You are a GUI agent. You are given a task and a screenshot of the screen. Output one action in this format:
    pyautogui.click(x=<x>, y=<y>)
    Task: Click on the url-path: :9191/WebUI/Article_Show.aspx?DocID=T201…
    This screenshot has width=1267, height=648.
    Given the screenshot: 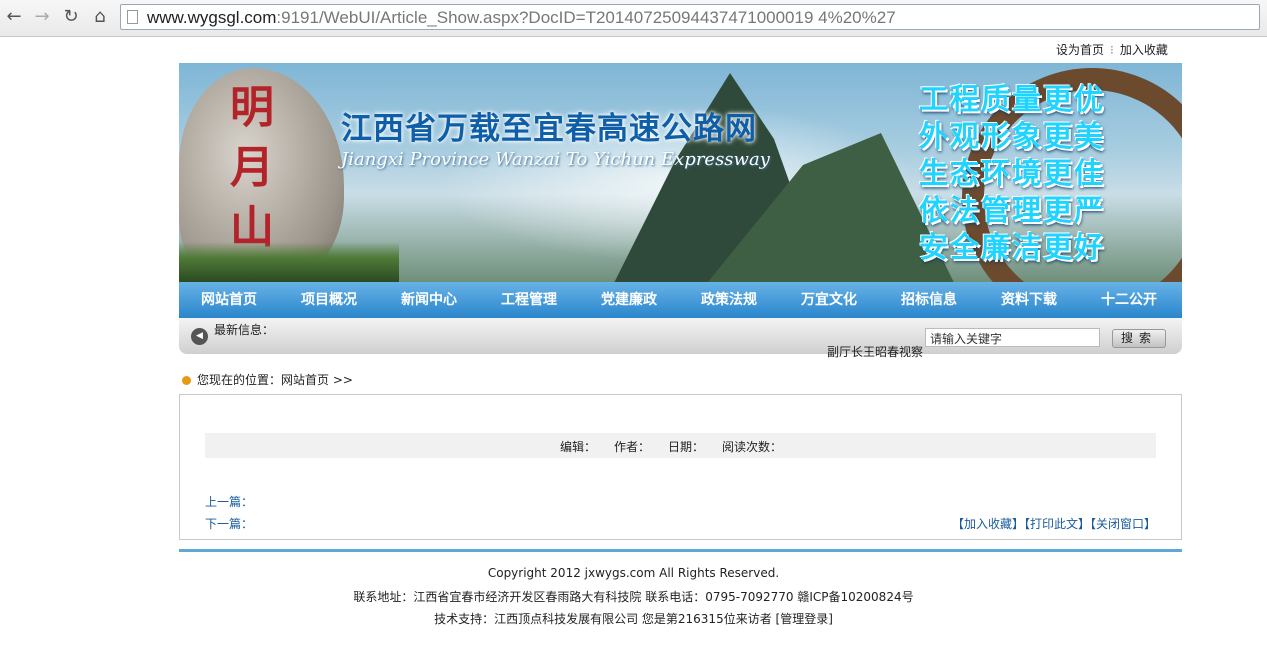 What is the action you would take?
    pyautogui.click(x=586, y=17)
    